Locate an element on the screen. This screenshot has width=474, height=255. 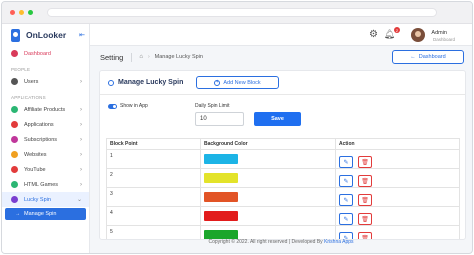
youtube-icon is located at coordinates (14, 169).